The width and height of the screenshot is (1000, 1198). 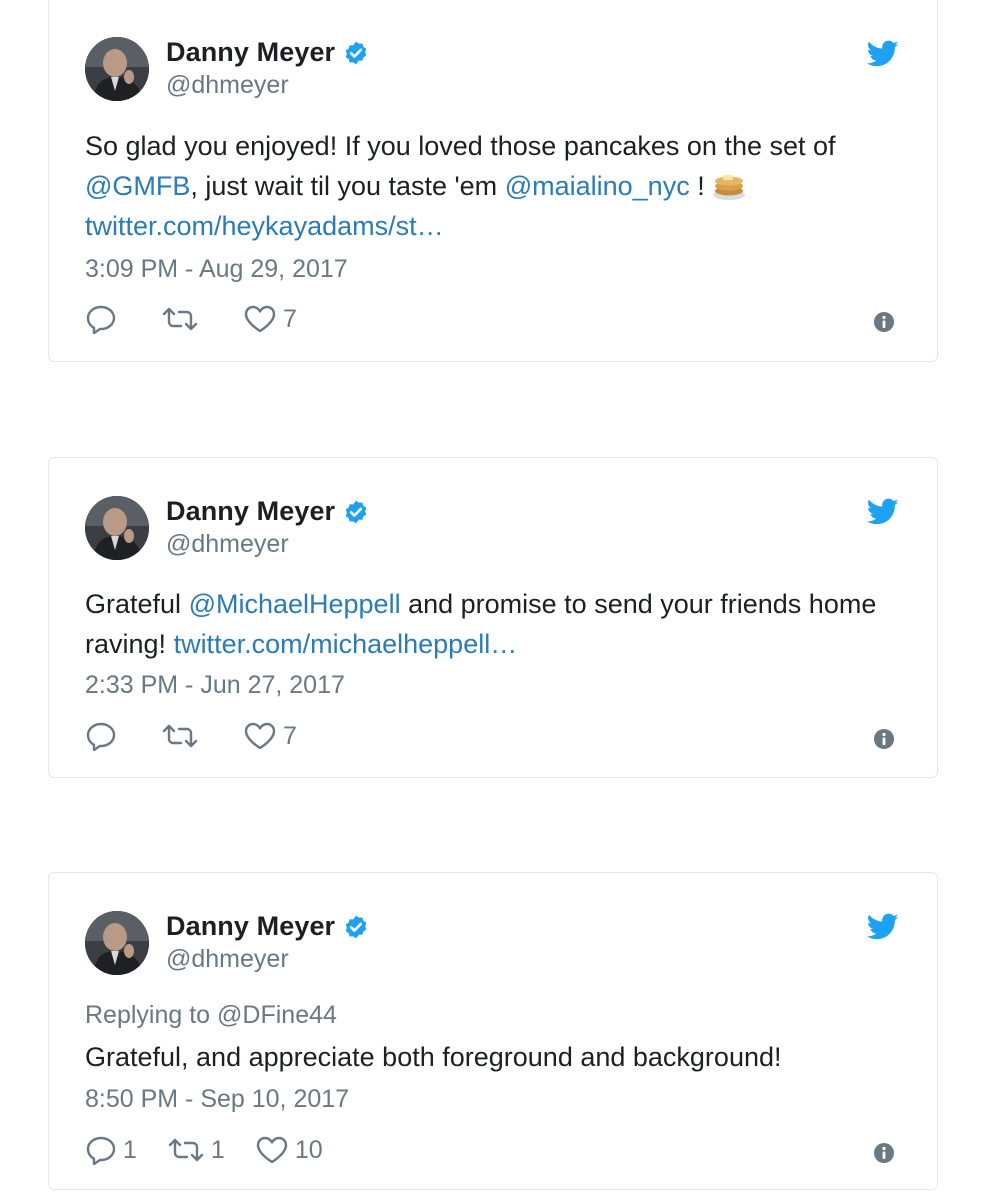 I want to click on like-button: 10, so click(x=289, y=1150).